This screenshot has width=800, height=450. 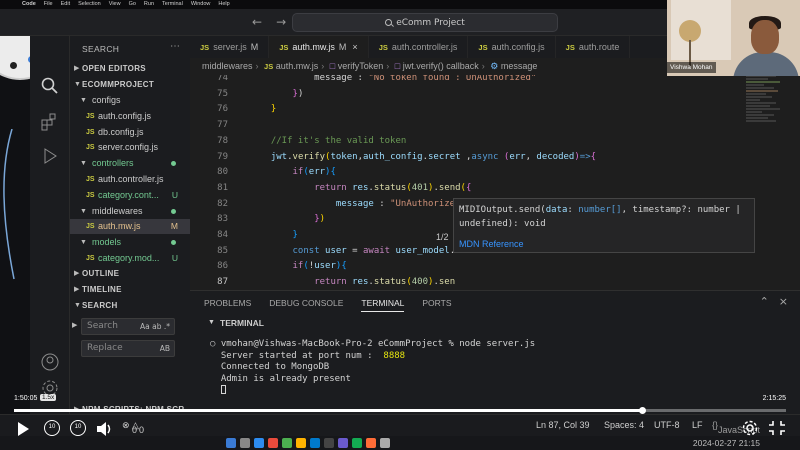 What do you see at coordinates (361, 66) in the screenshot?
I see `breadcrumb-function: verifyToken` at bounding box center [361, 66].